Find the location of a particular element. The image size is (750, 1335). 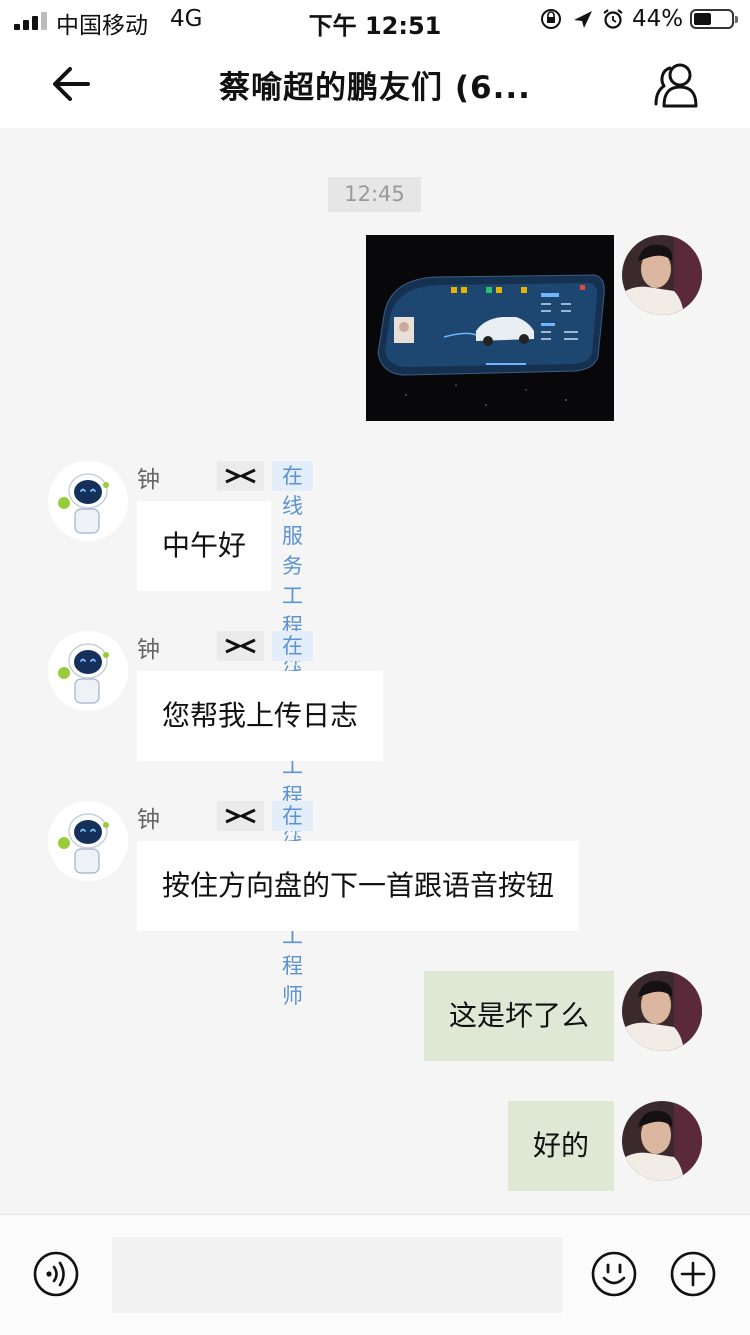

location-icon is located at coordinates (583, 19).